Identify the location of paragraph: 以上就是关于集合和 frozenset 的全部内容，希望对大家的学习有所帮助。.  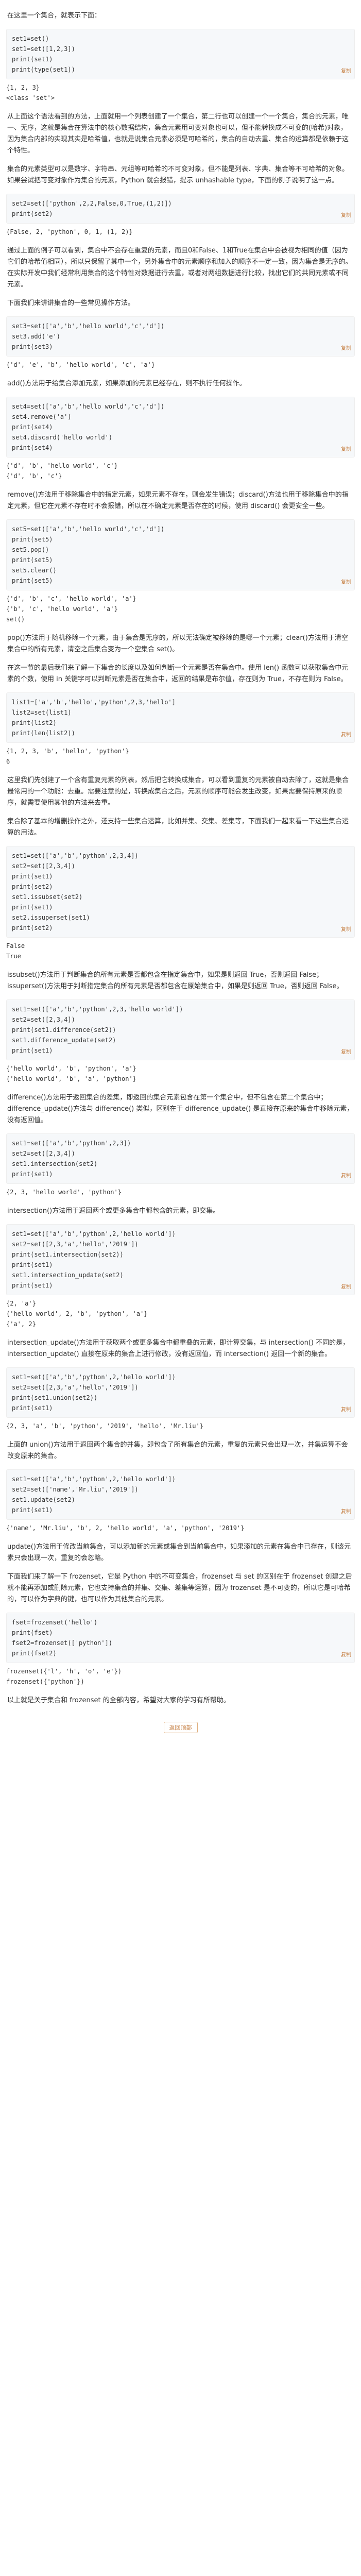
(118, 1700).